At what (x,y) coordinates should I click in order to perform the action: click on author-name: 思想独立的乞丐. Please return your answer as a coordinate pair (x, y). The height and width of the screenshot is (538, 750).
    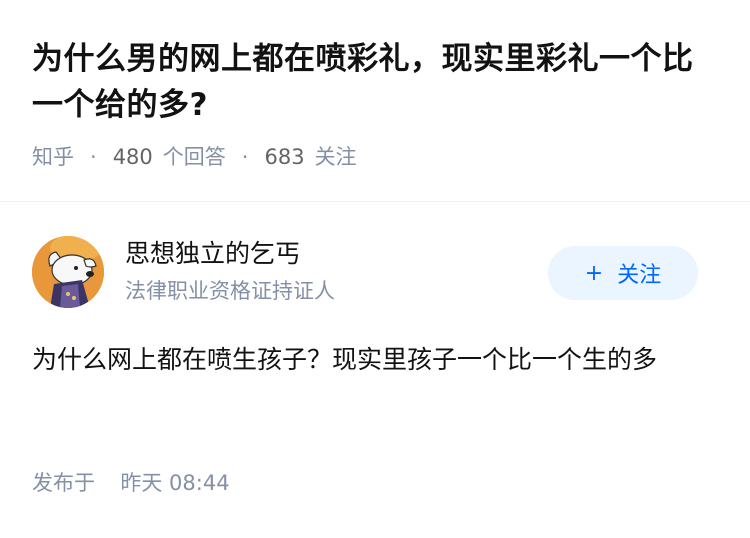
    Looking at the image, I should click on (212, 254).